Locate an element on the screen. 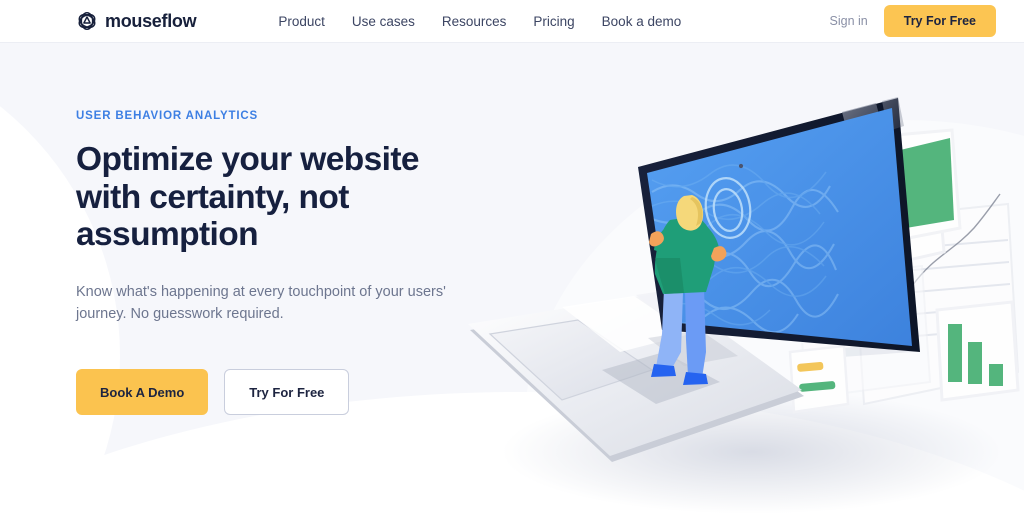 Image resolution: width=1024 pixels, height=531 pixels. nav-item-product: Product is located at coordinates (301, 21).